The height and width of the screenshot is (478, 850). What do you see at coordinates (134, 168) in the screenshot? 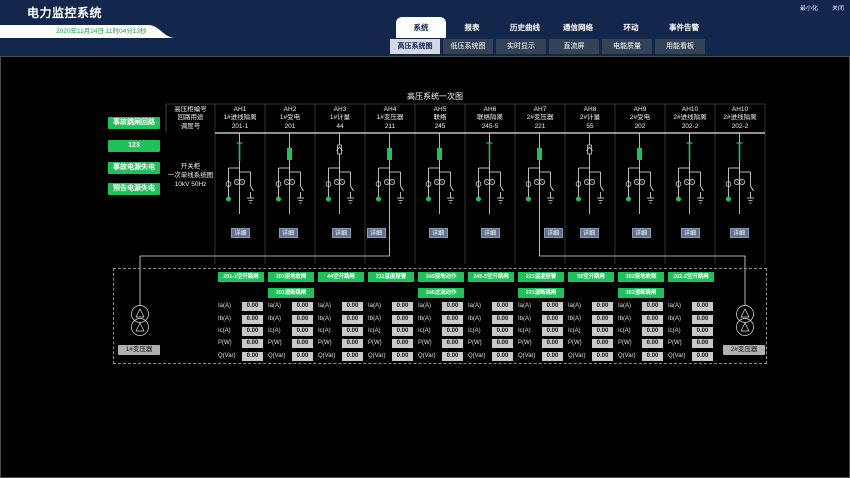
I see `accident-power-loss-button: 事故电源失电` at bounding box center [134, 168].